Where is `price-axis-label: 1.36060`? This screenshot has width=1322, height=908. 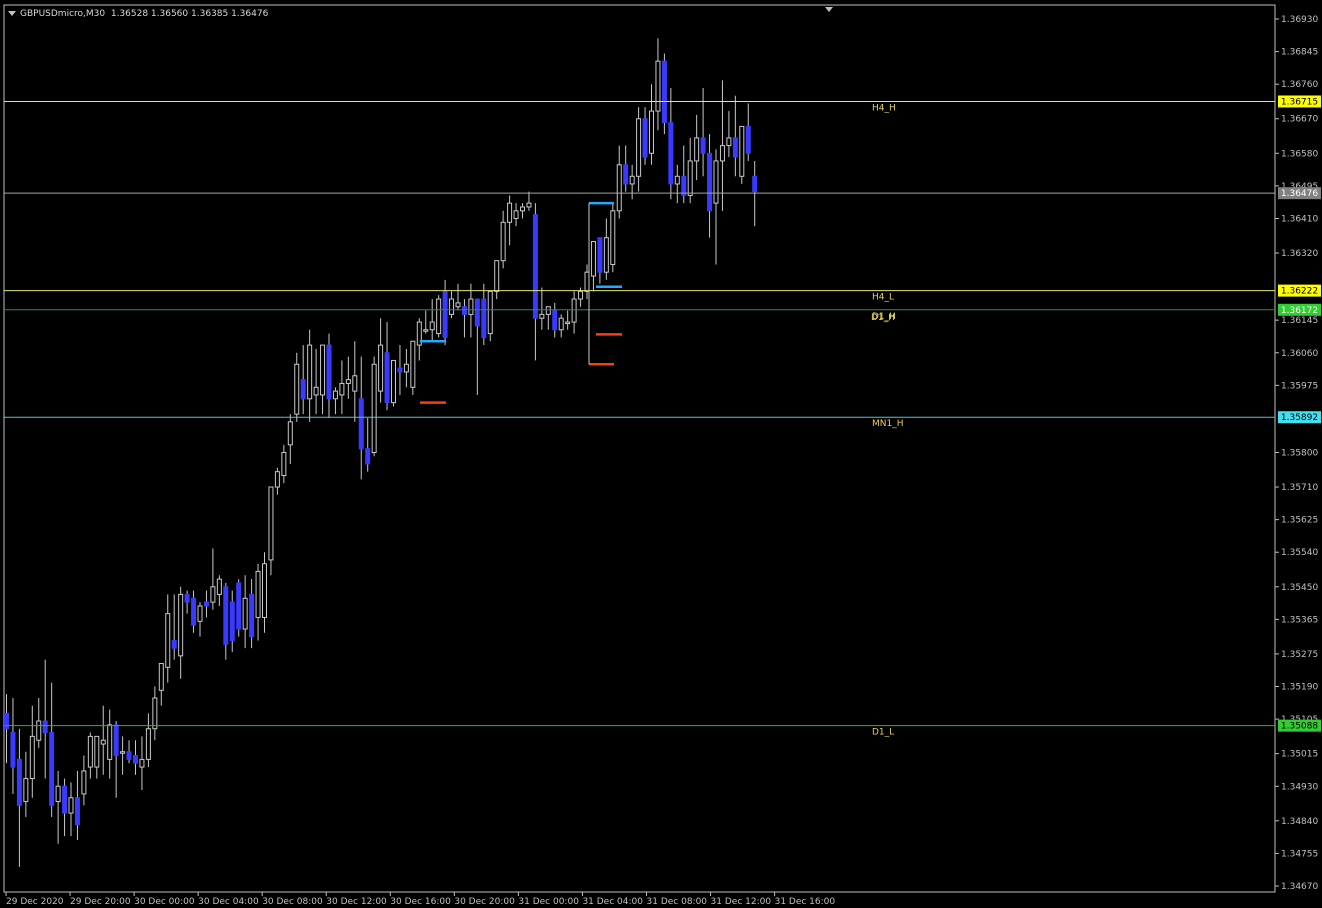
price-axis-label: 1.36060 is located at coordinates (1299, 354).